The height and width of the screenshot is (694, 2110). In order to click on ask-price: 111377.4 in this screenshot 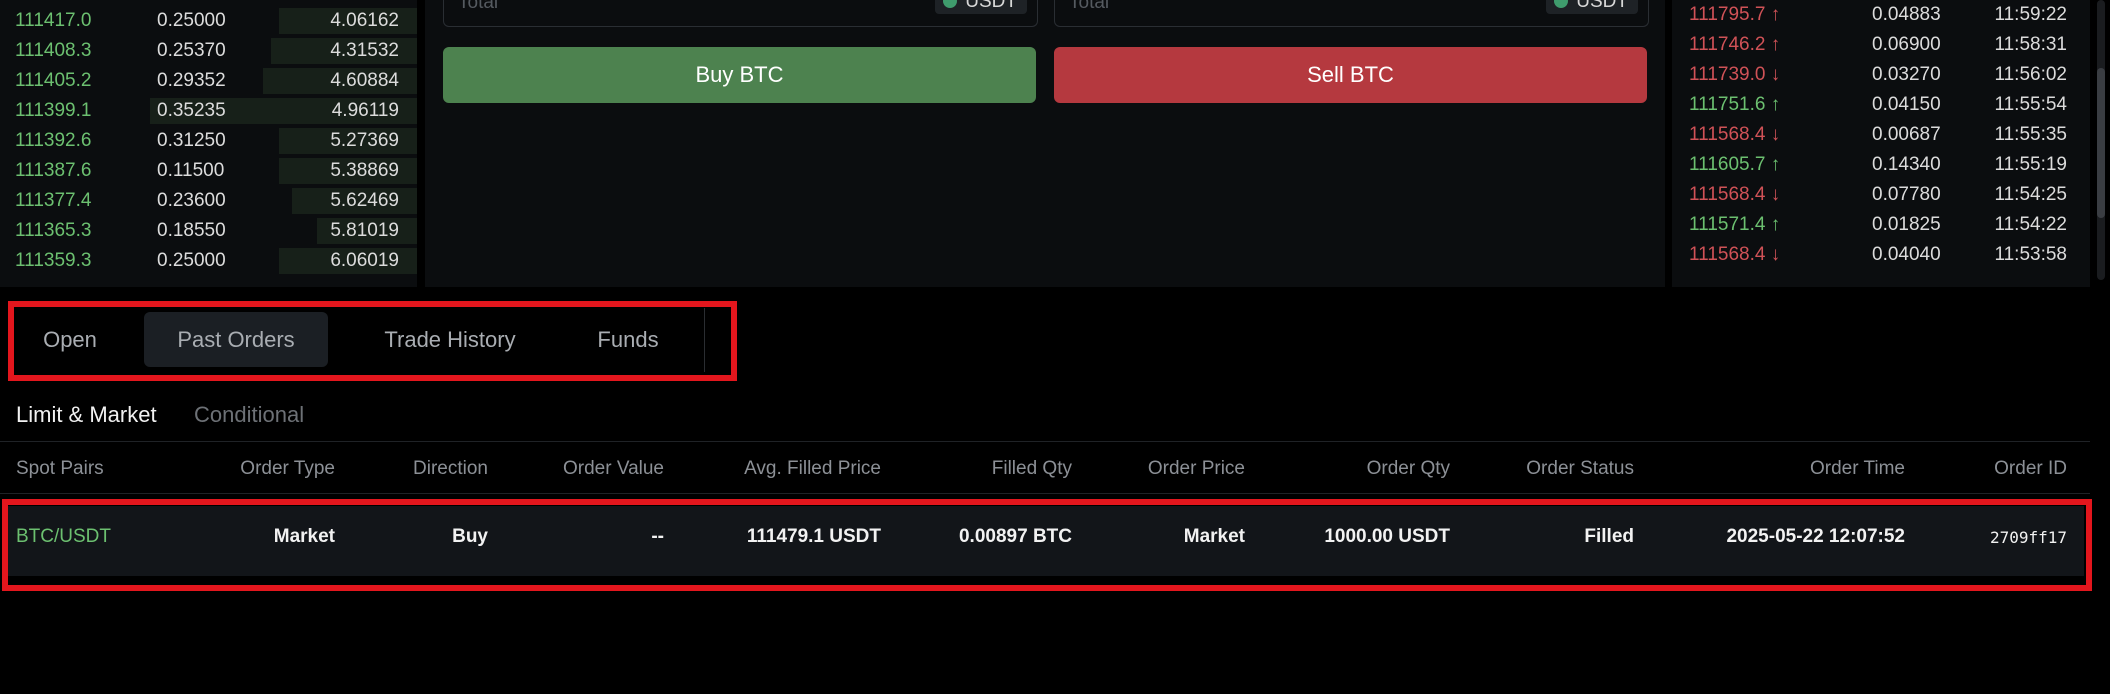, I will do `click(53, 200)`.